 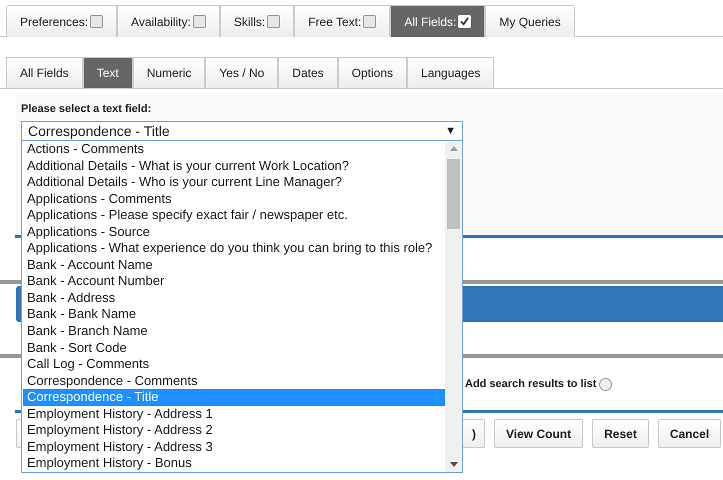 I want to click on dropdown-option: Bank - Address, so click(x=234, y=298).